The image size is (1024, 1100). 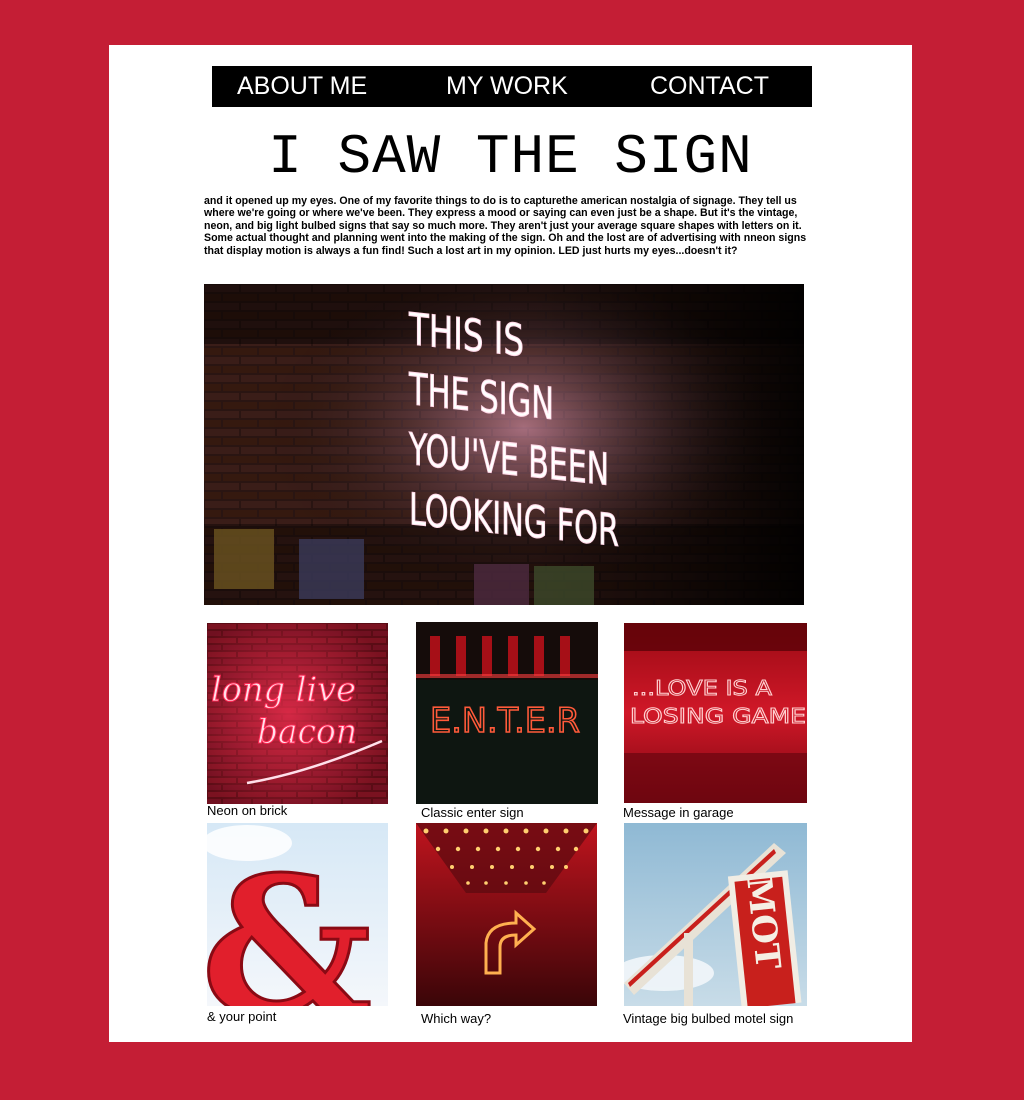 I want to click on caption-motel-sign: Vintage big bulbed motel sign, so click(x=708, y=1018).